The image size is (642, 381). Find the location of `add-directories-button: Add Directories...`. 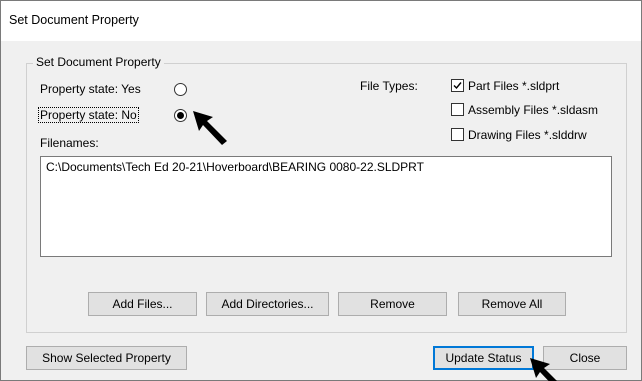

add-directories-button: Add Directories... is located at coordinates (267, 304).